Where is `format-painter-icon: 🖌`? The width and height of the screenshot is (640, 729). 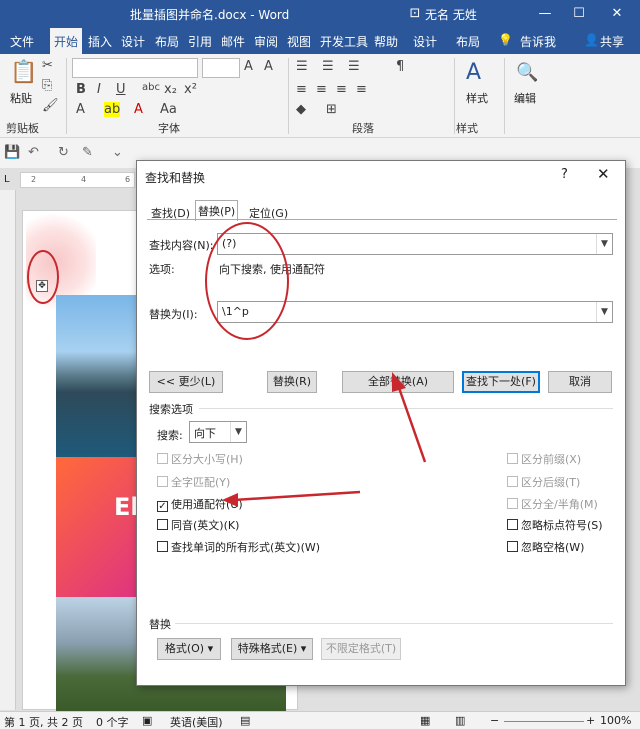 format-painter-icon: 🖌 is located at coordinates (50, 105).